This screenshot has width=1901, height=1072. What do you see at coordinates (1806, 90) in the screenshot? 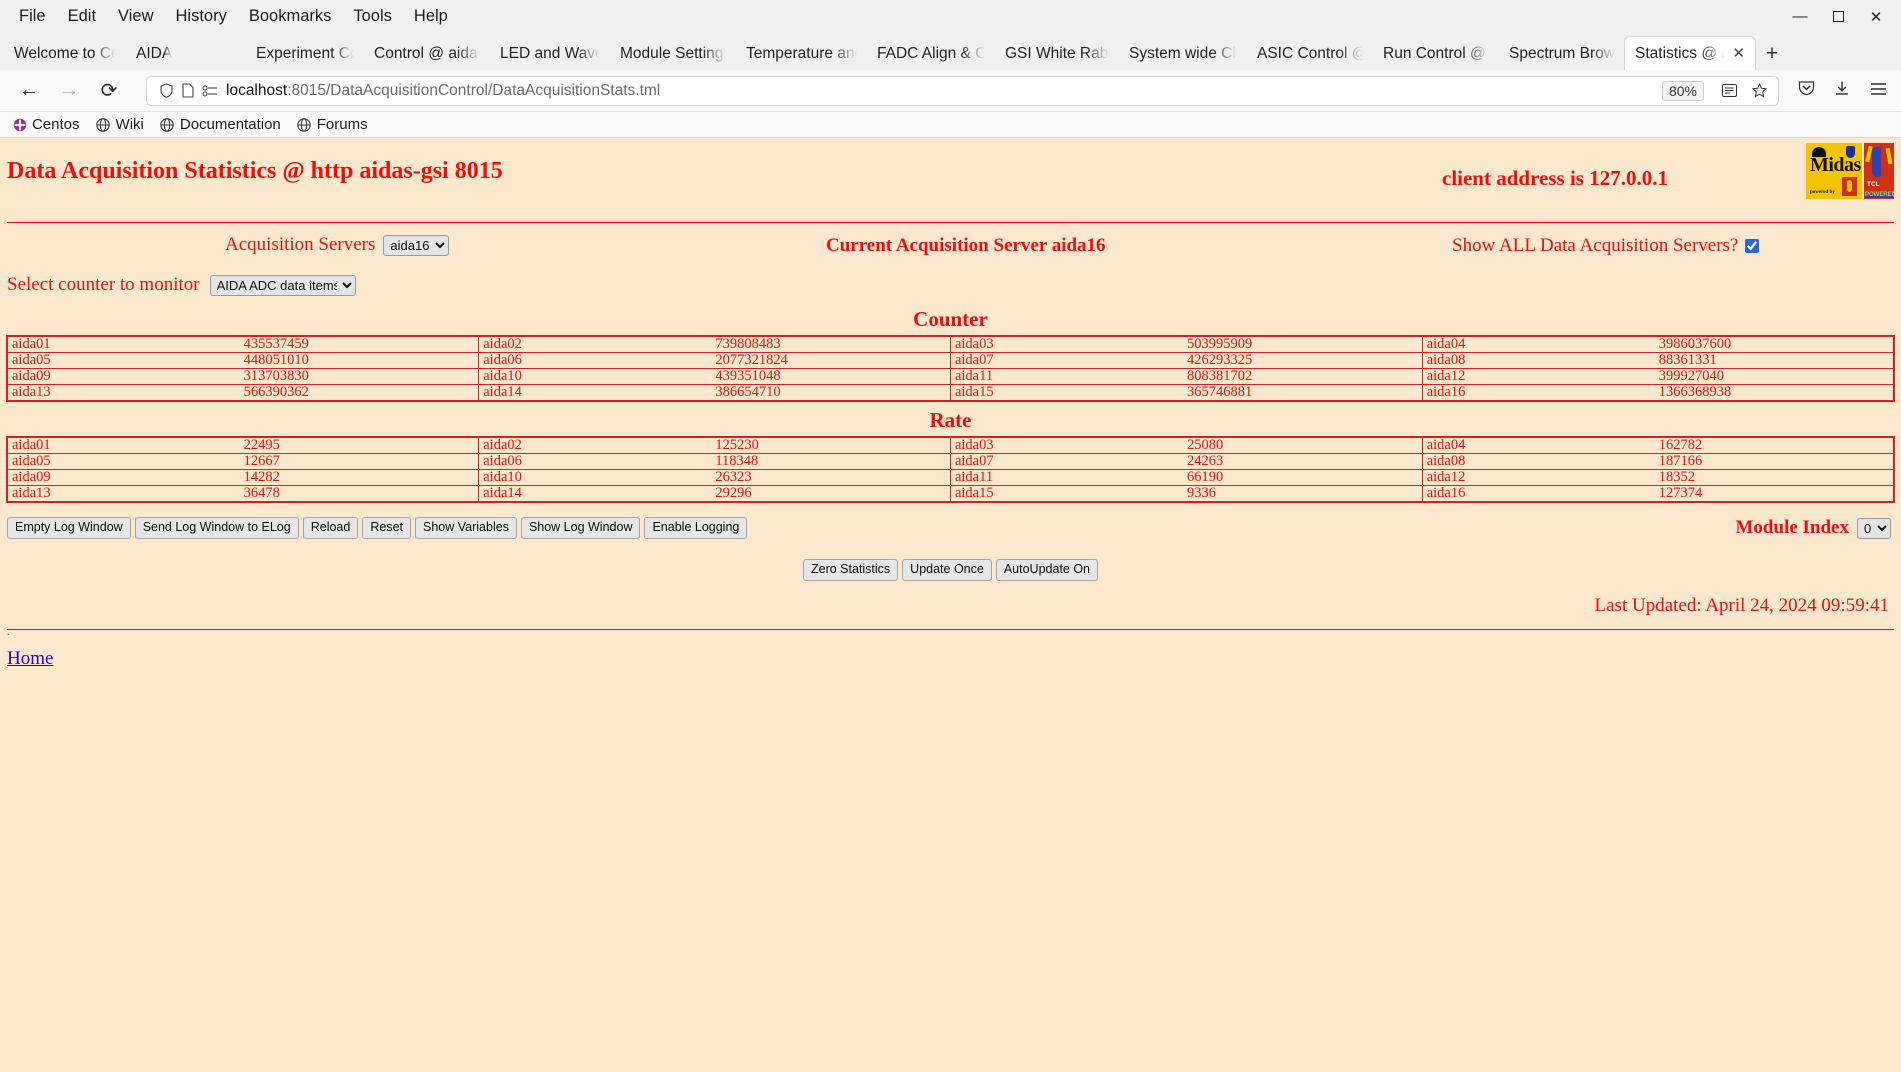
I see `pocket-icon` at bounding box center [1806, 90].